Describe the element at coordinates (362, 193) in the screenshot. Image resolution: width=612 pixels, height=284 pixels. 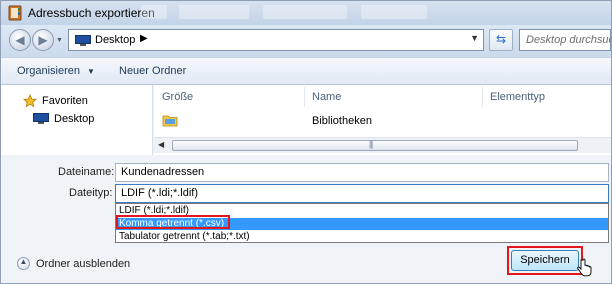
I see `filetype-select: LDIF (*.ldi;*.ldif)` at that location.